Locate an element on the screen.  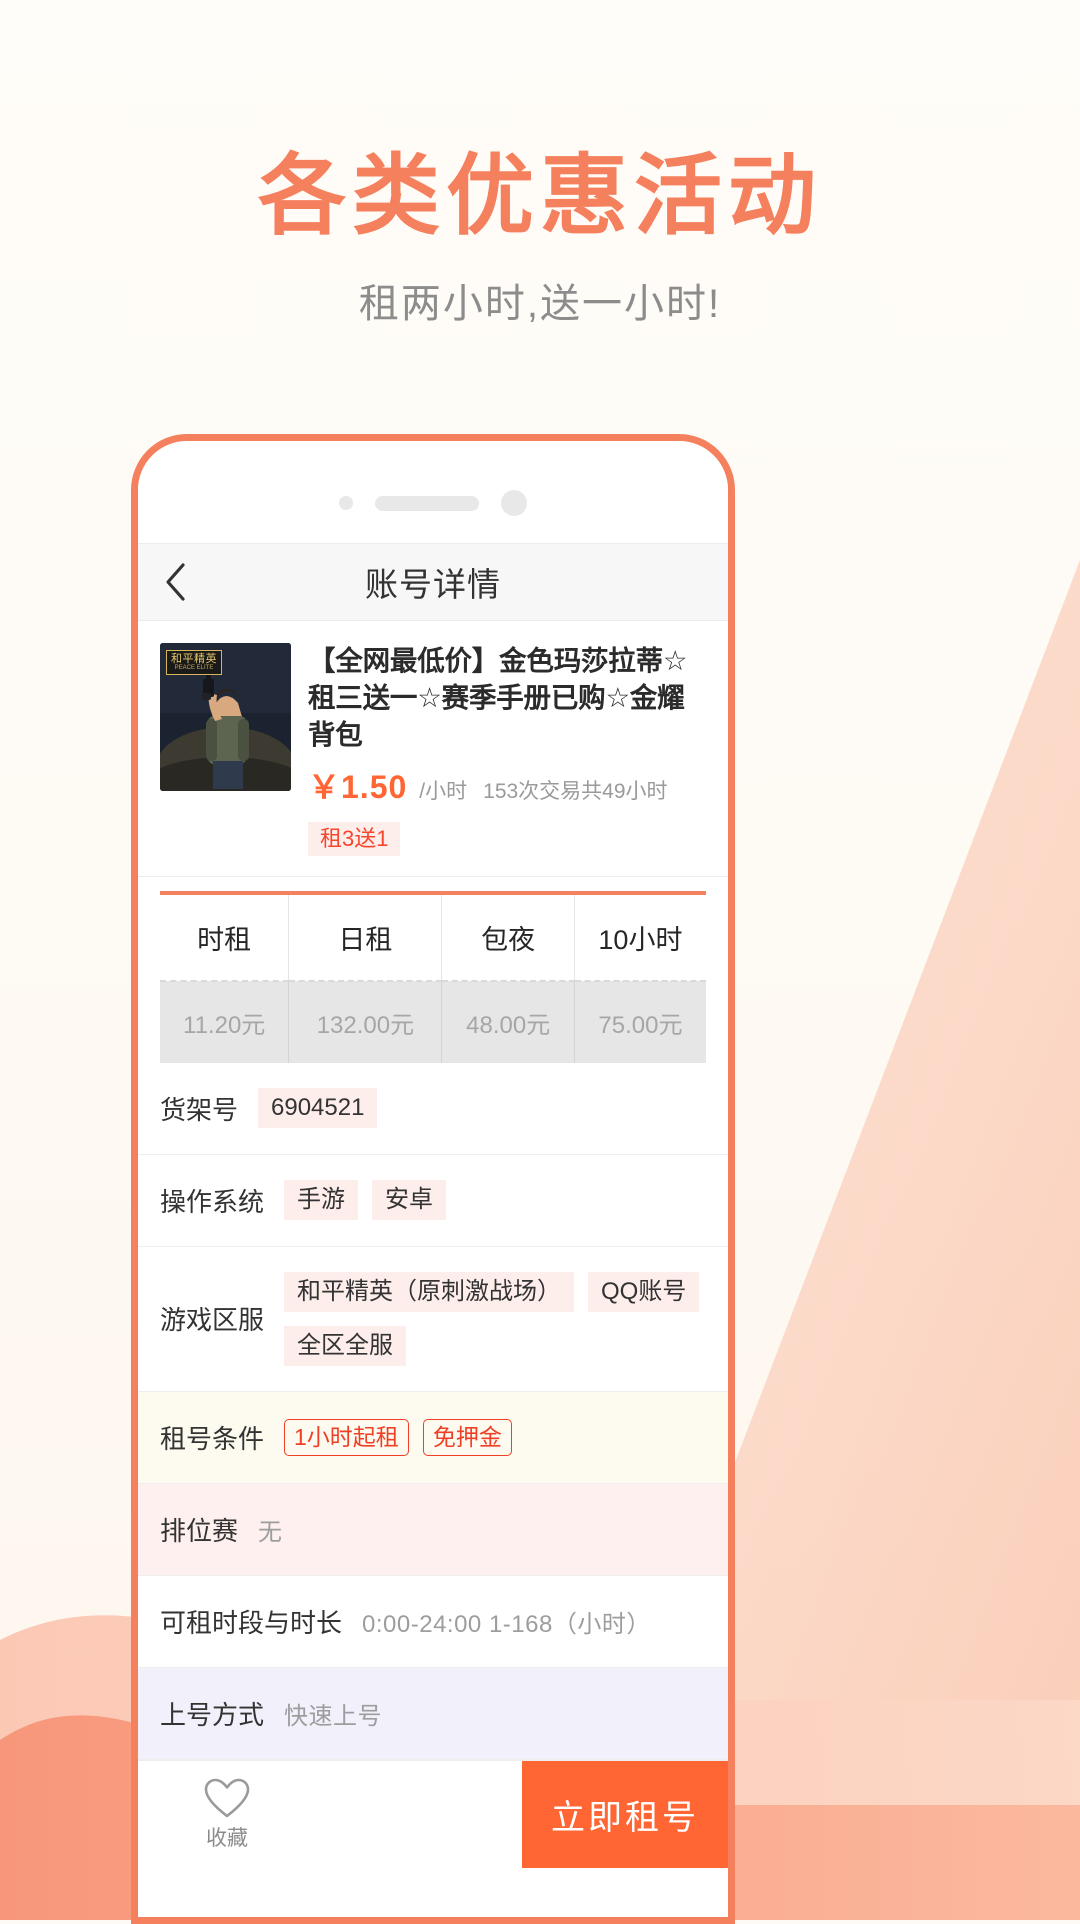
rate-header-cell: 日租 is located at coordinates (365, 937).